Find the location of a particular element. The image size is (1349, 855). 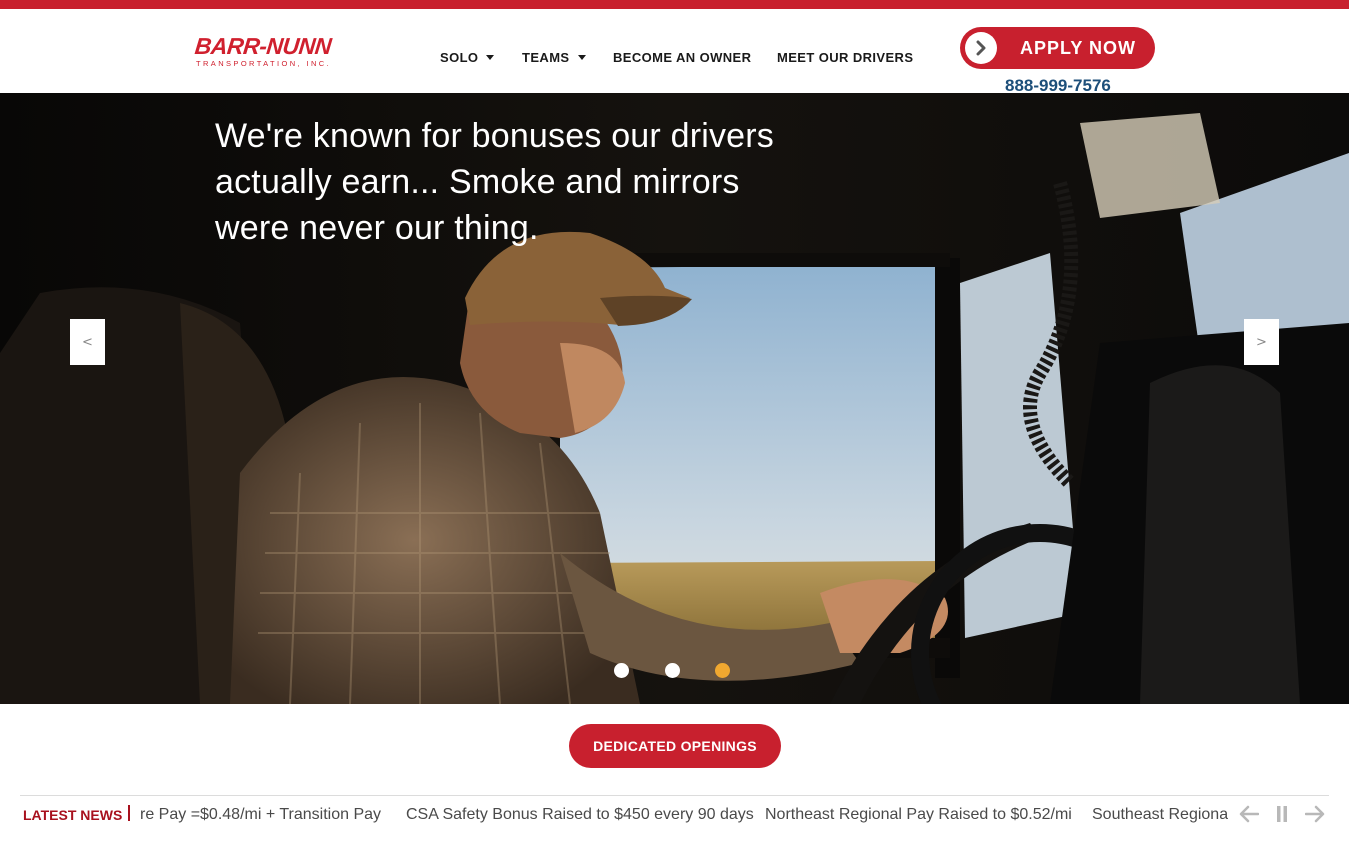

chevron-right-icon is located at coordinates (981, 48).